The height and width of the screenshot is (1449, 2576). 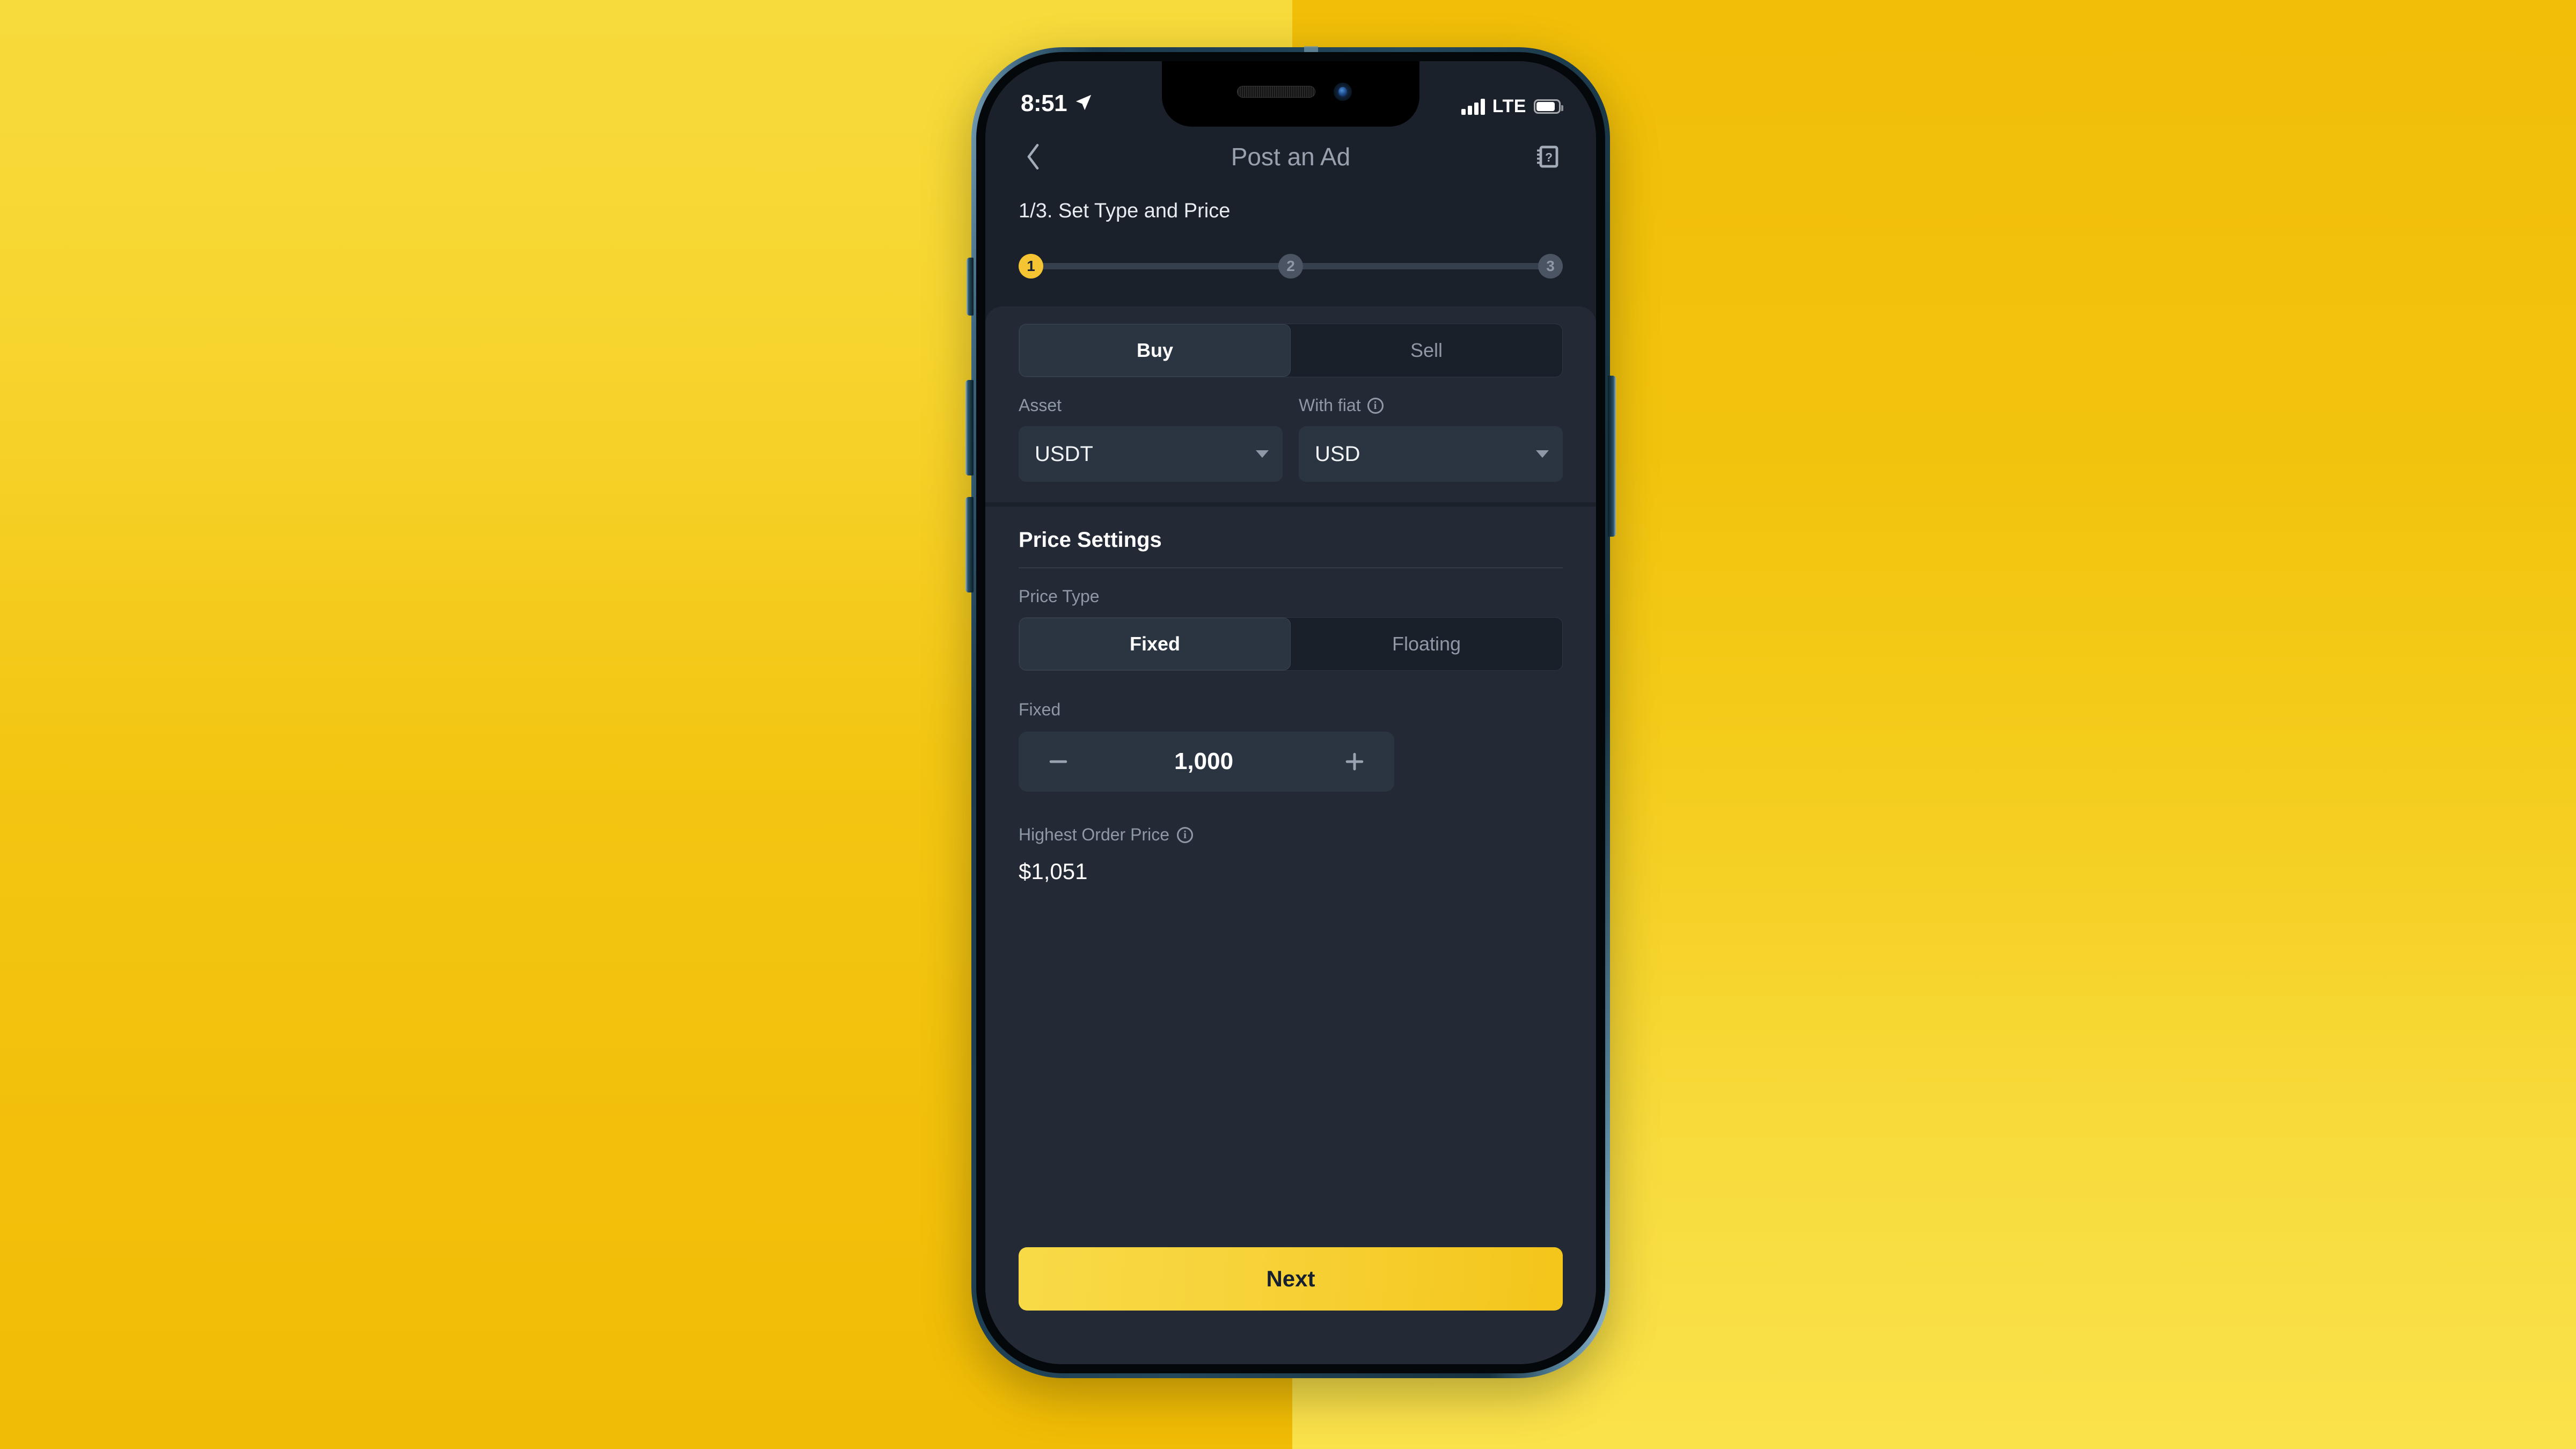 I want to click on step-title: 1/3. Set Type and Price, so click(x=1125, y=211).